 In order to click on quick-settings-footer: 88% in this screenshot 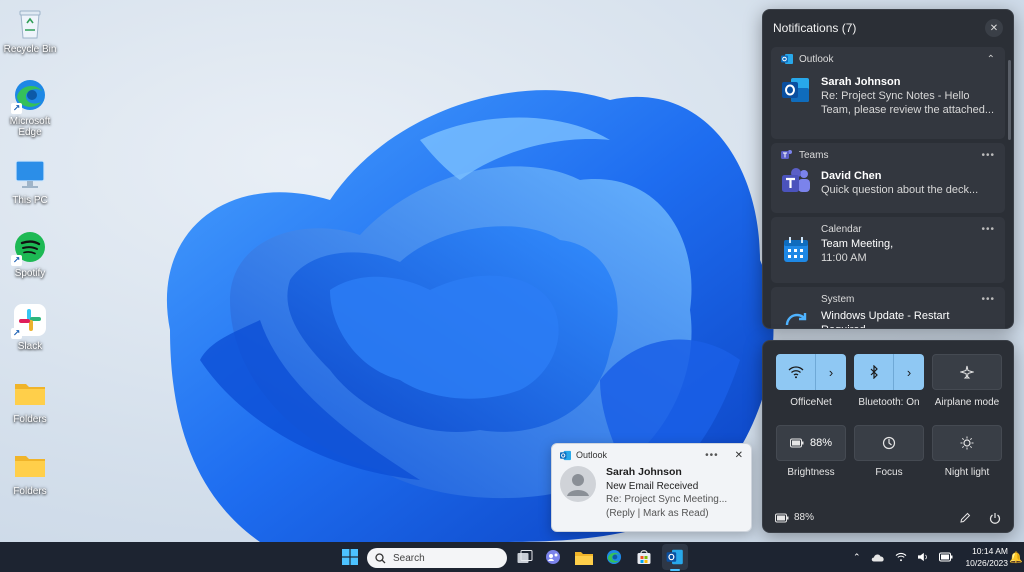, I will do `click(888, 517)`.